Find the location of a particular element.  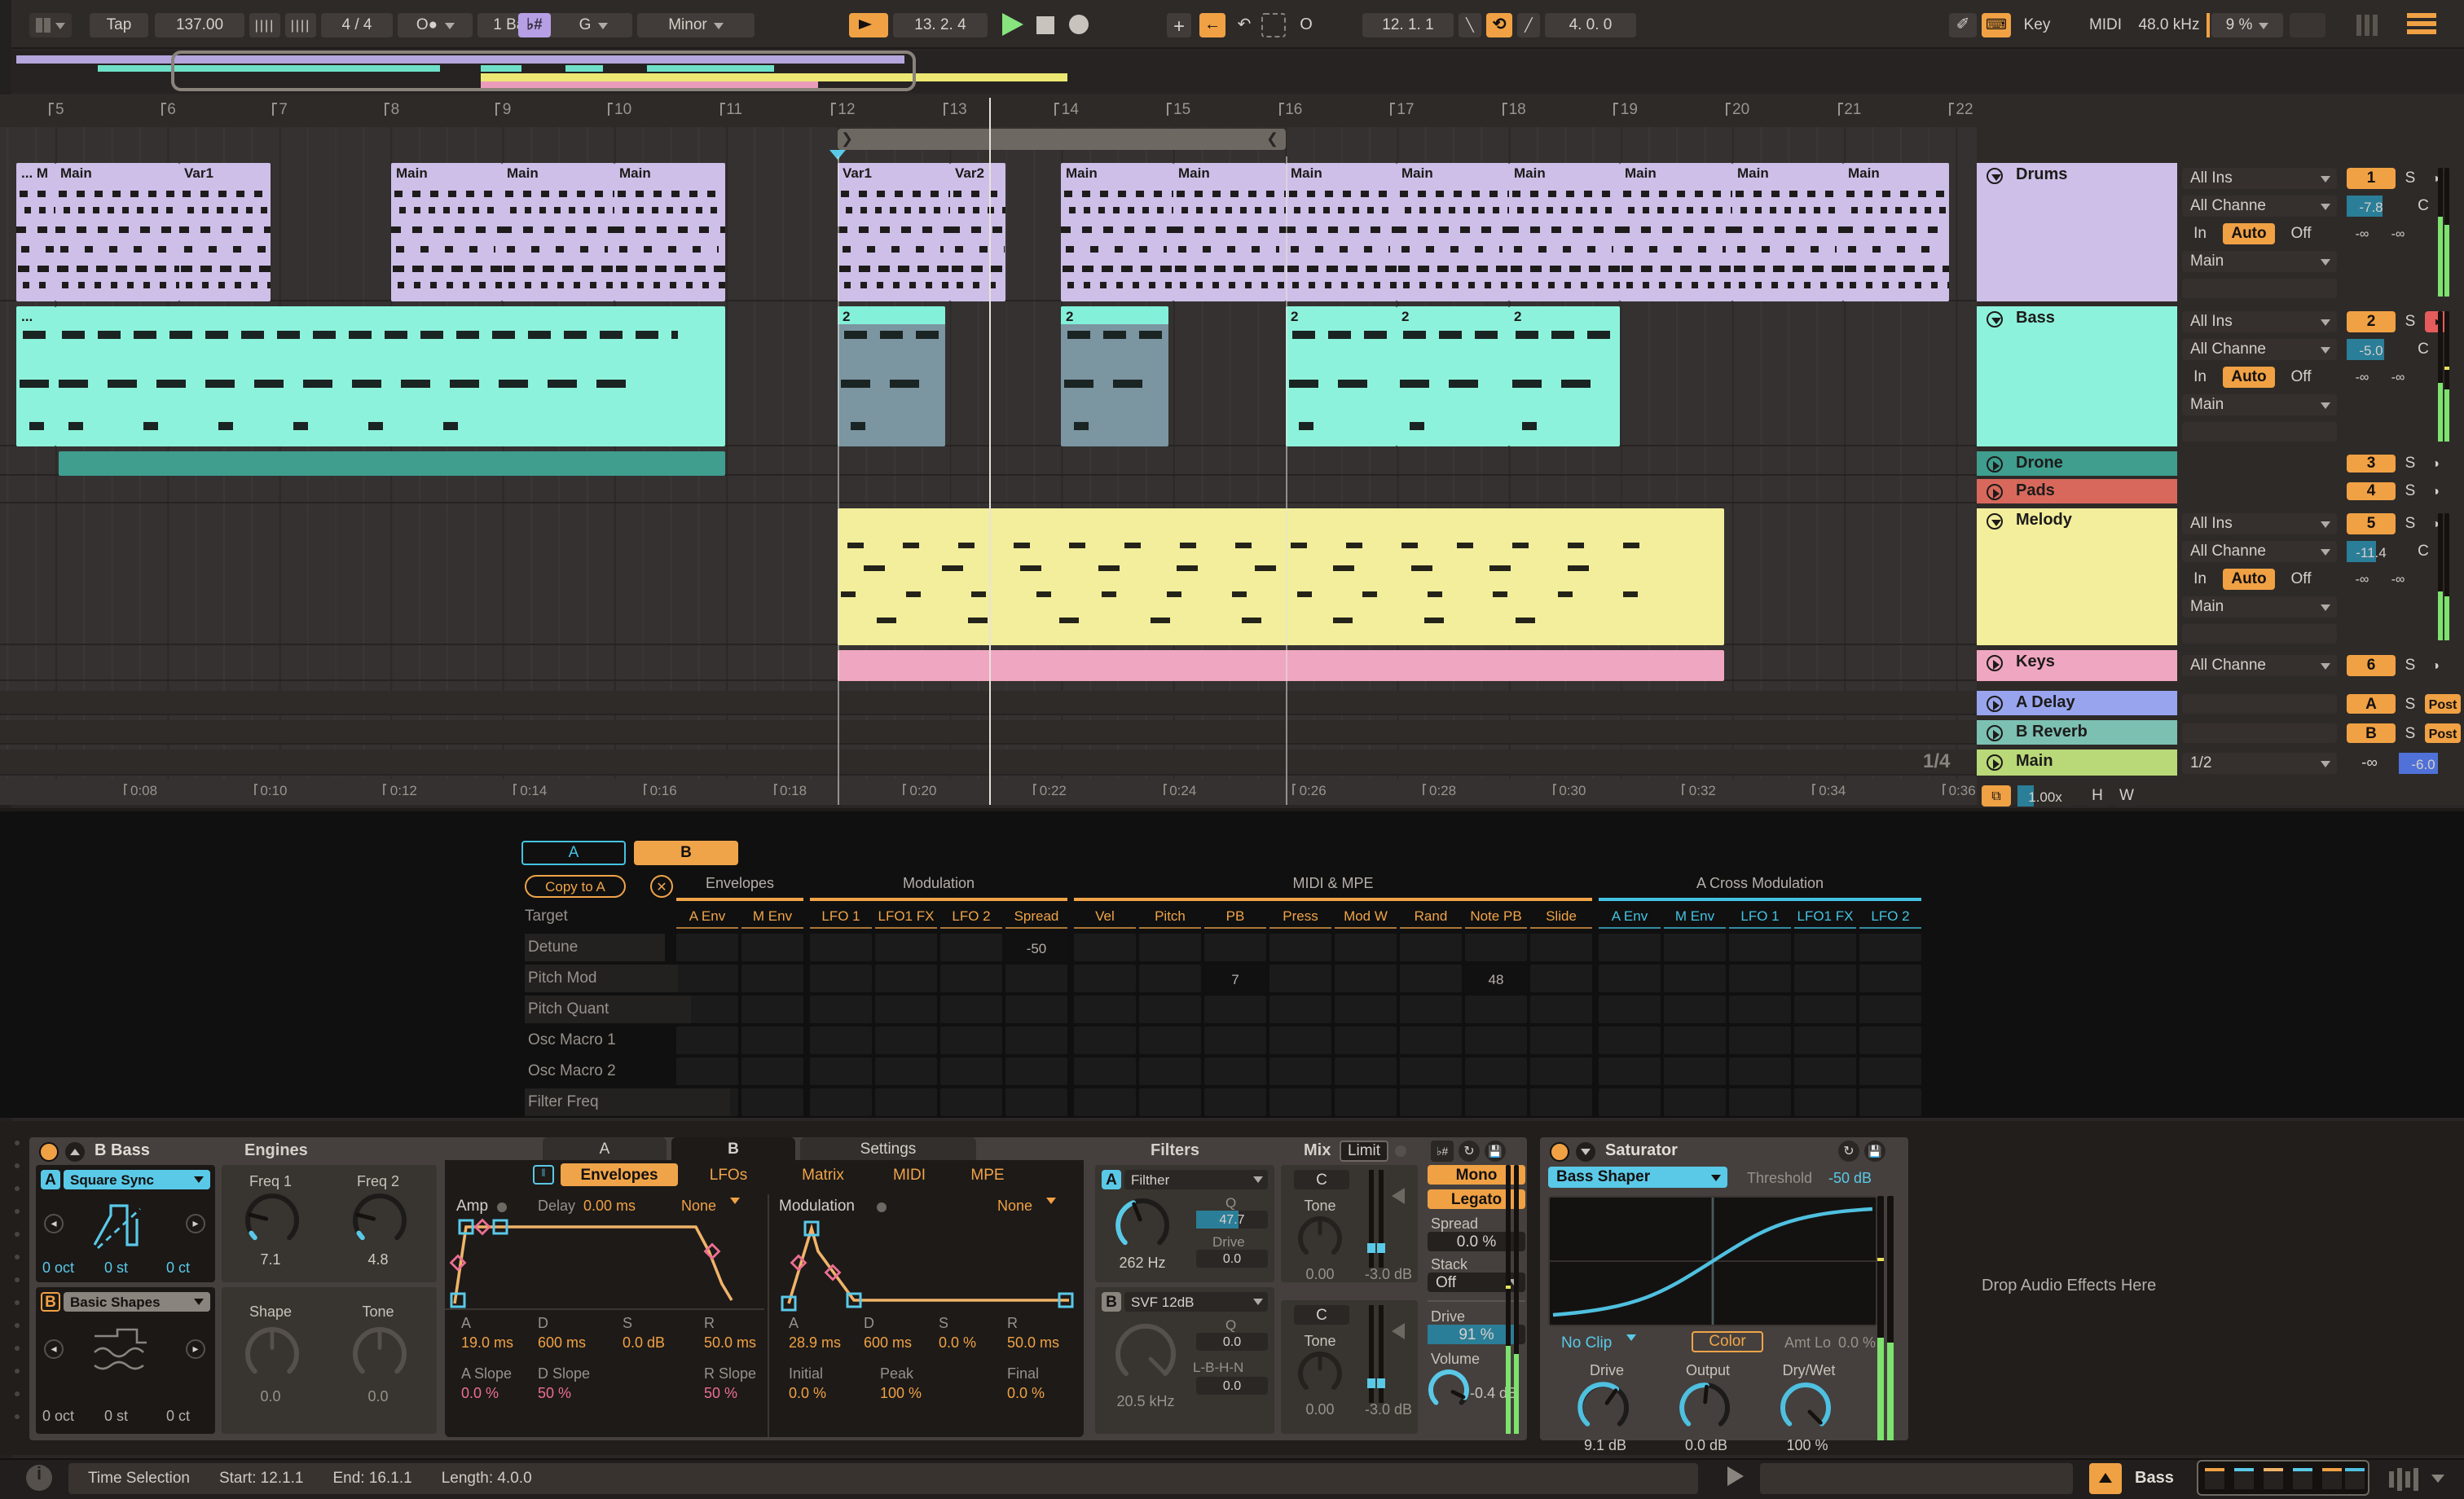

key-root-menu: G is located at coordinates (593, 25).